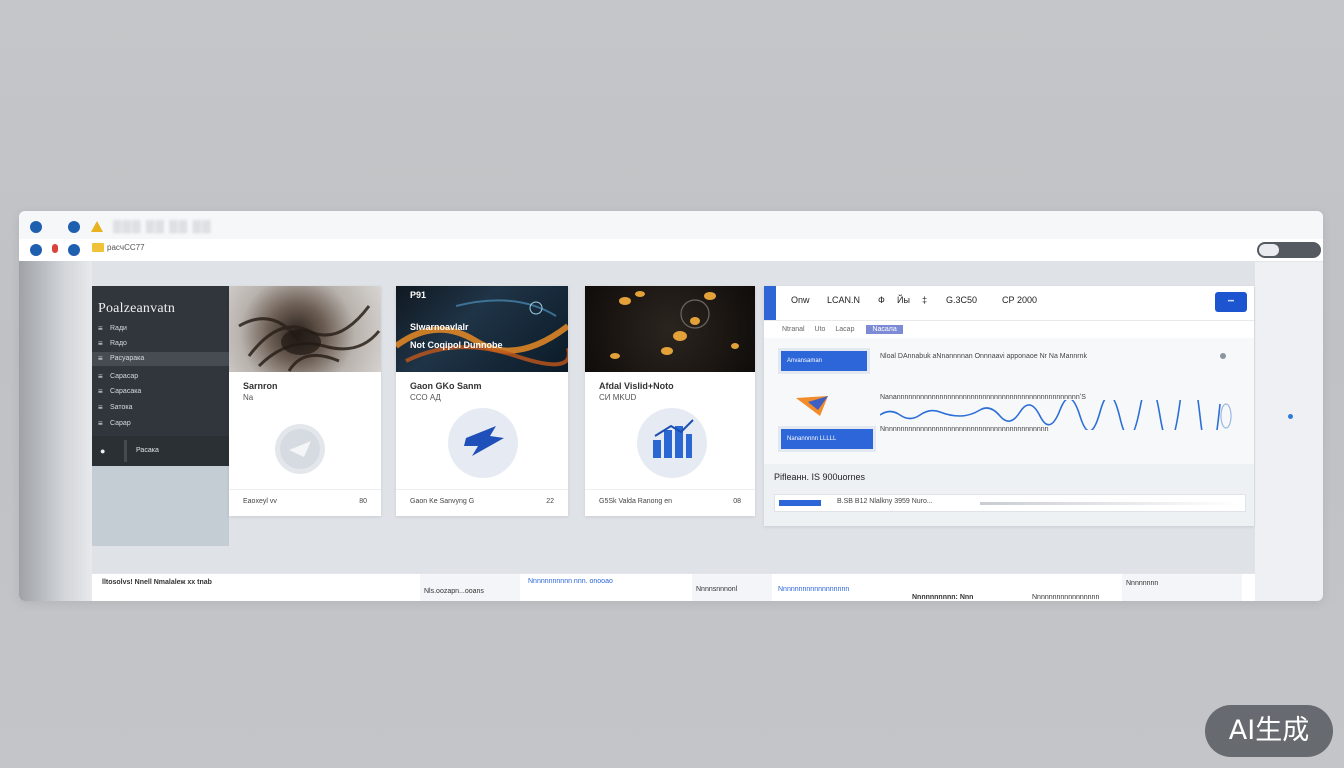  I want to click on card-footer-label: Eaoxeyl vv, so click(260, 501).